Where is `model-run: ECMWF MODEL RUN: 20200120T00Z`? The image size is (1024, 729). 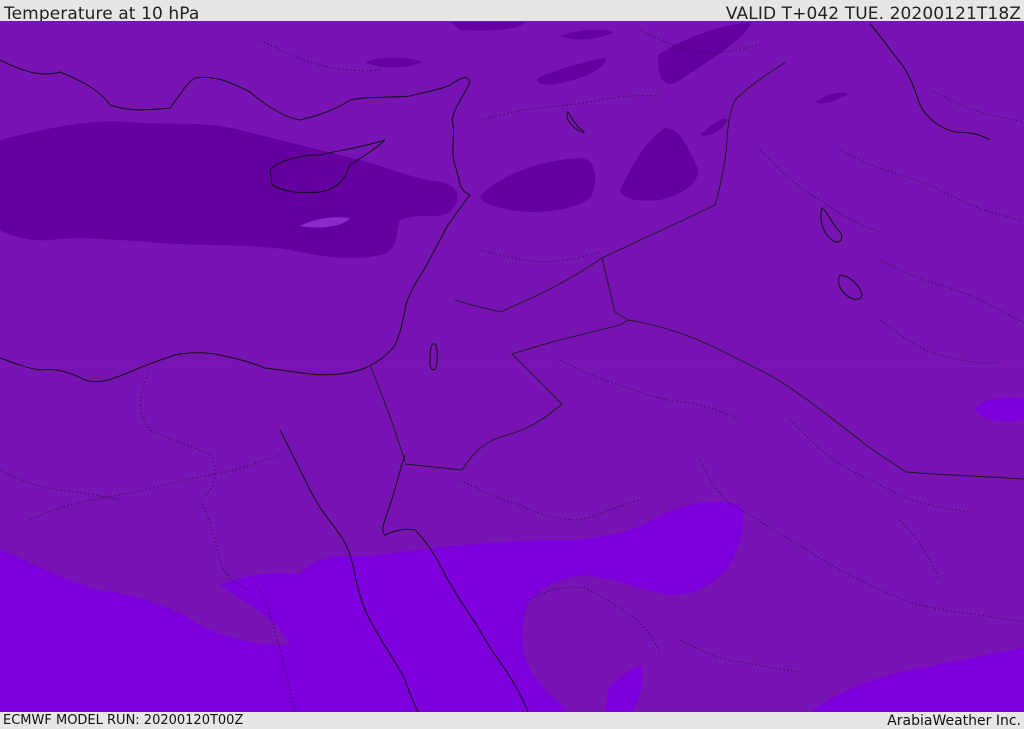
model-run: ECMWF MODEL RUN: 20200120T00Z is located at coordinates (123, 720).